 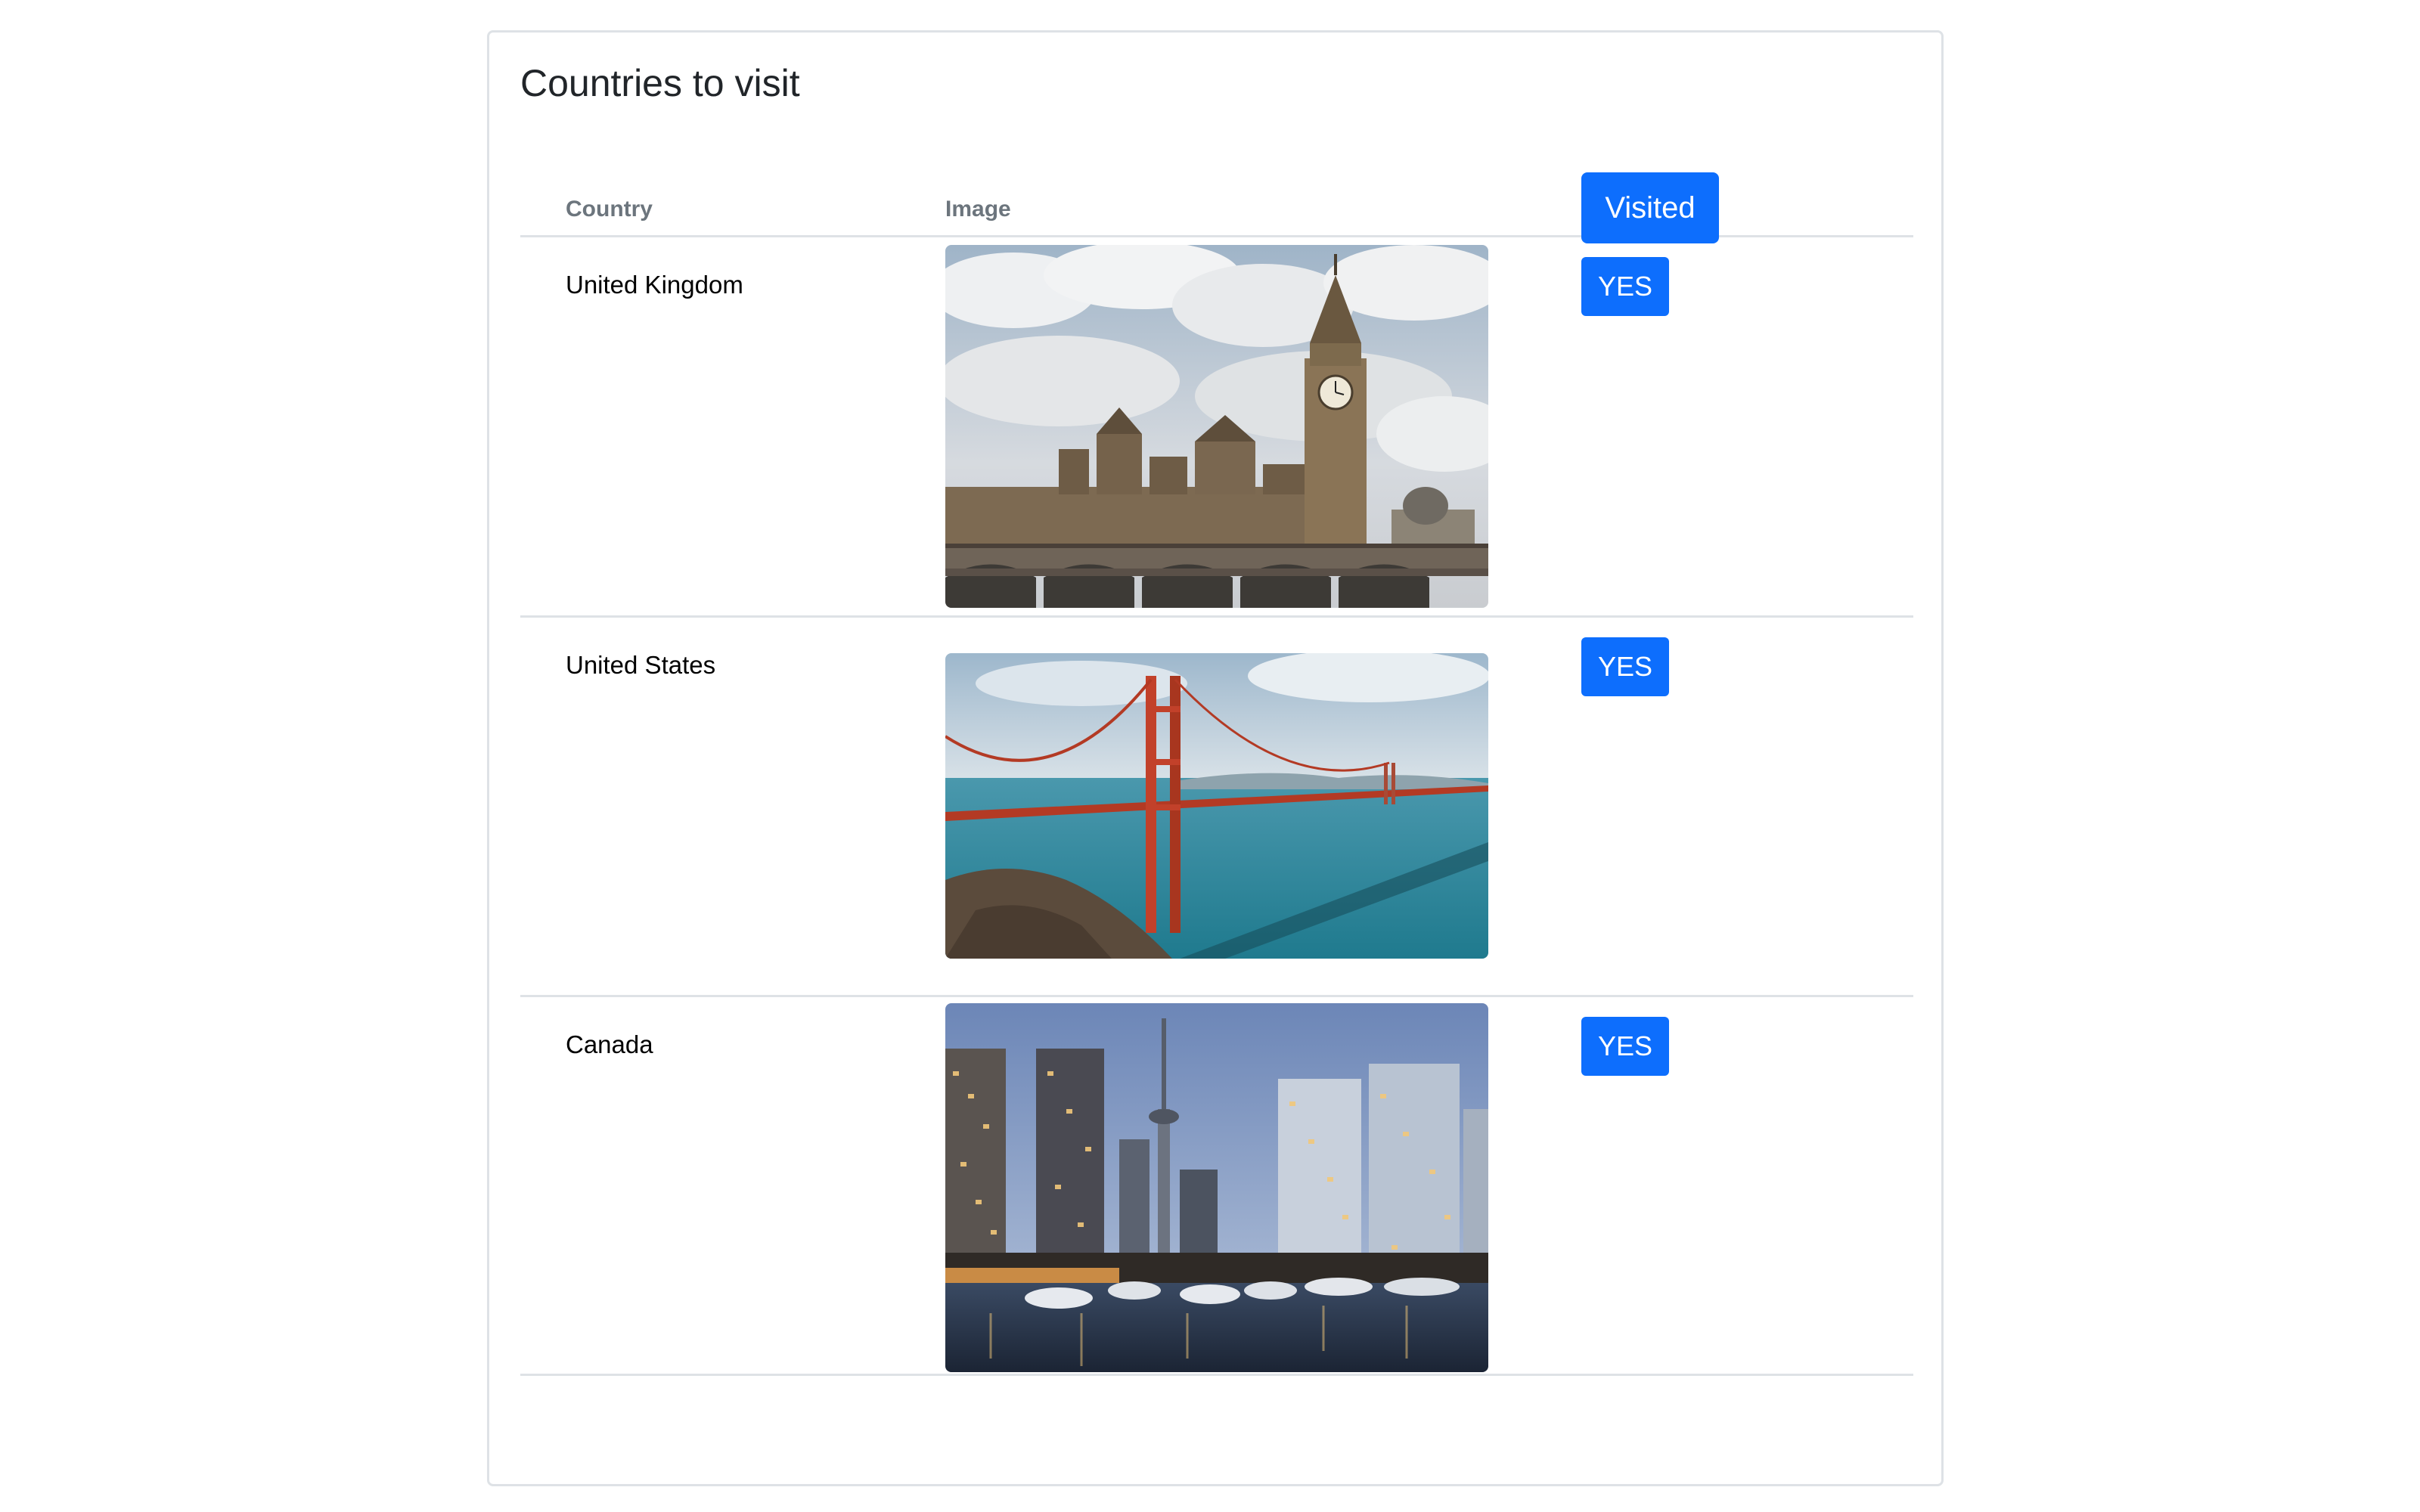 I want to click on table-row: Canada YES, so click(x=1216, y=1186).